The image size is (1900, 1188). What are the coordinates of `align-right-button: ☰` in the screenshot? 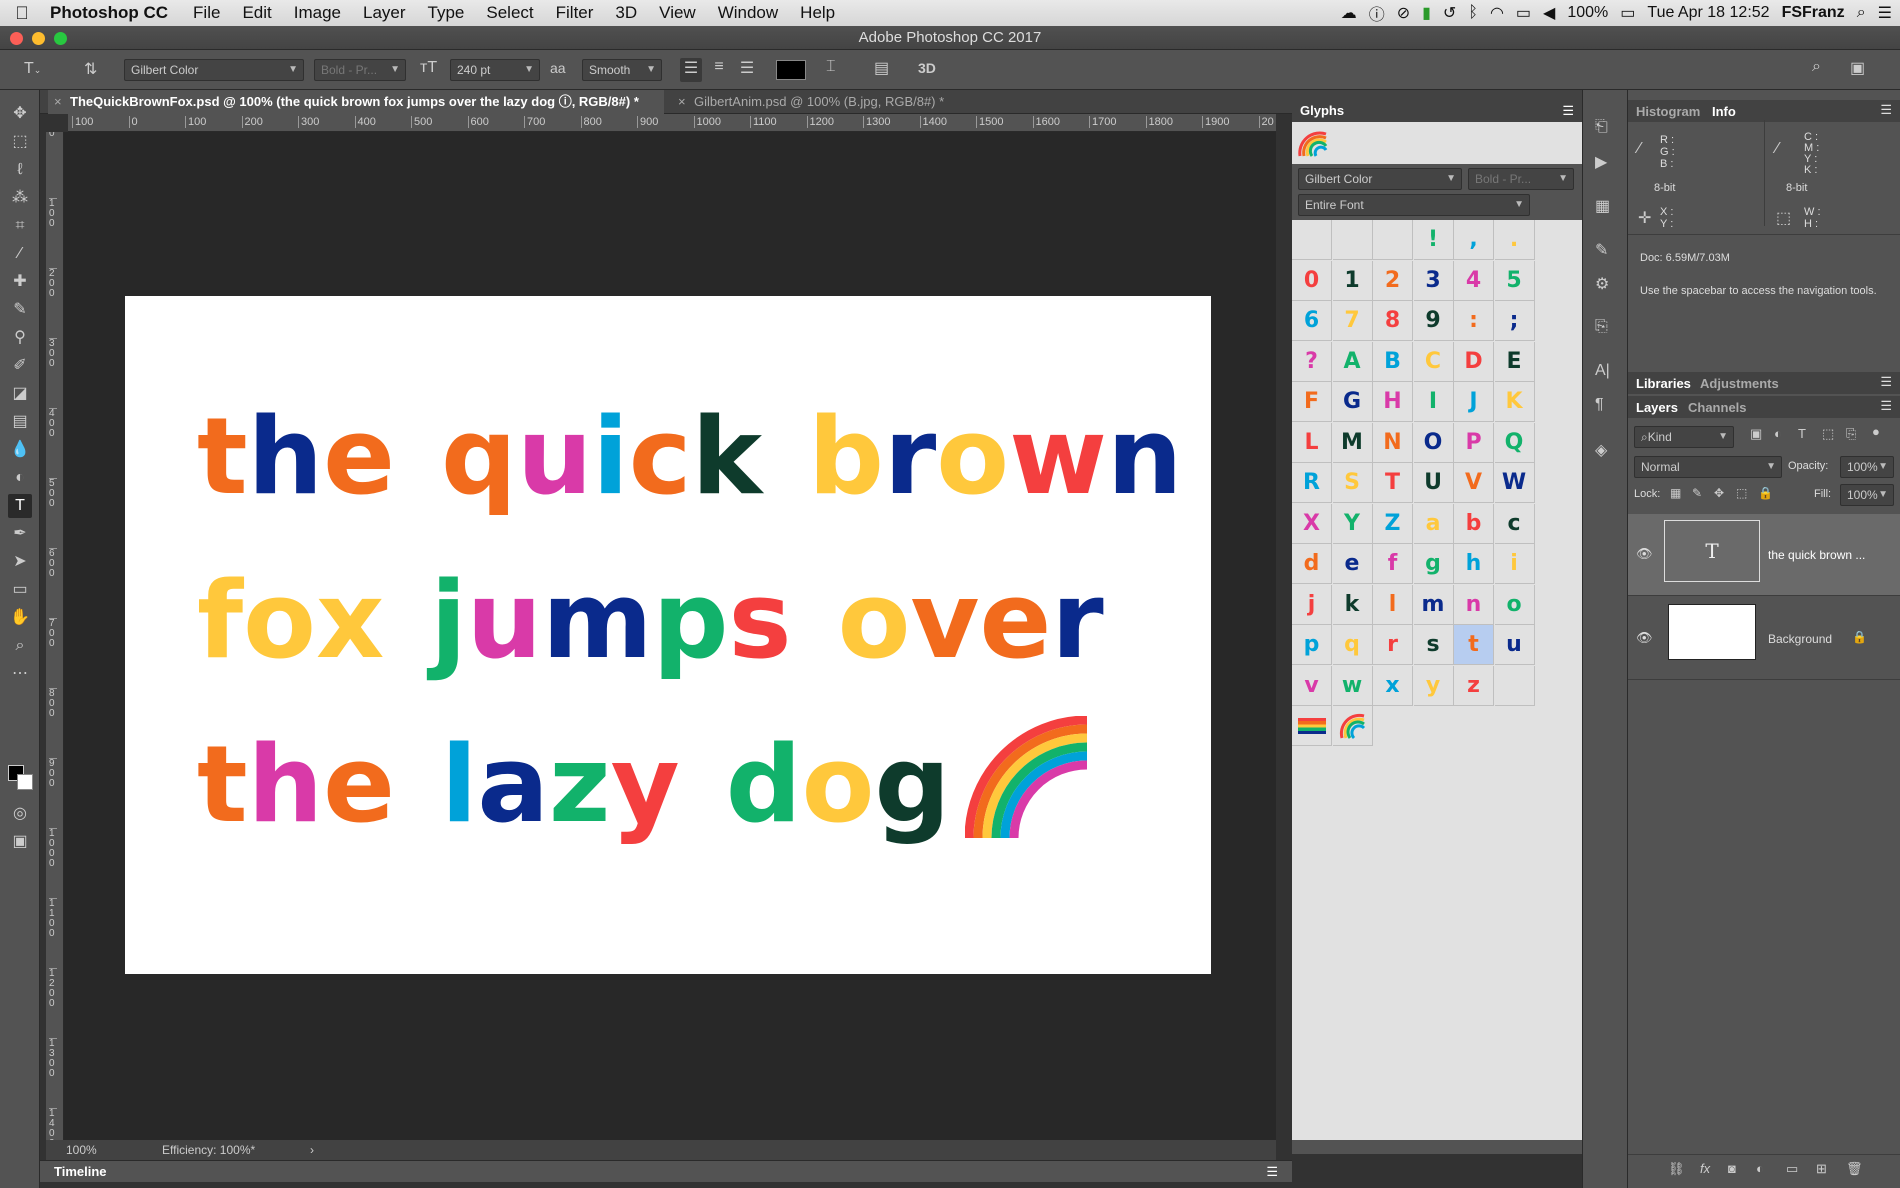 It's located at (747, 68).